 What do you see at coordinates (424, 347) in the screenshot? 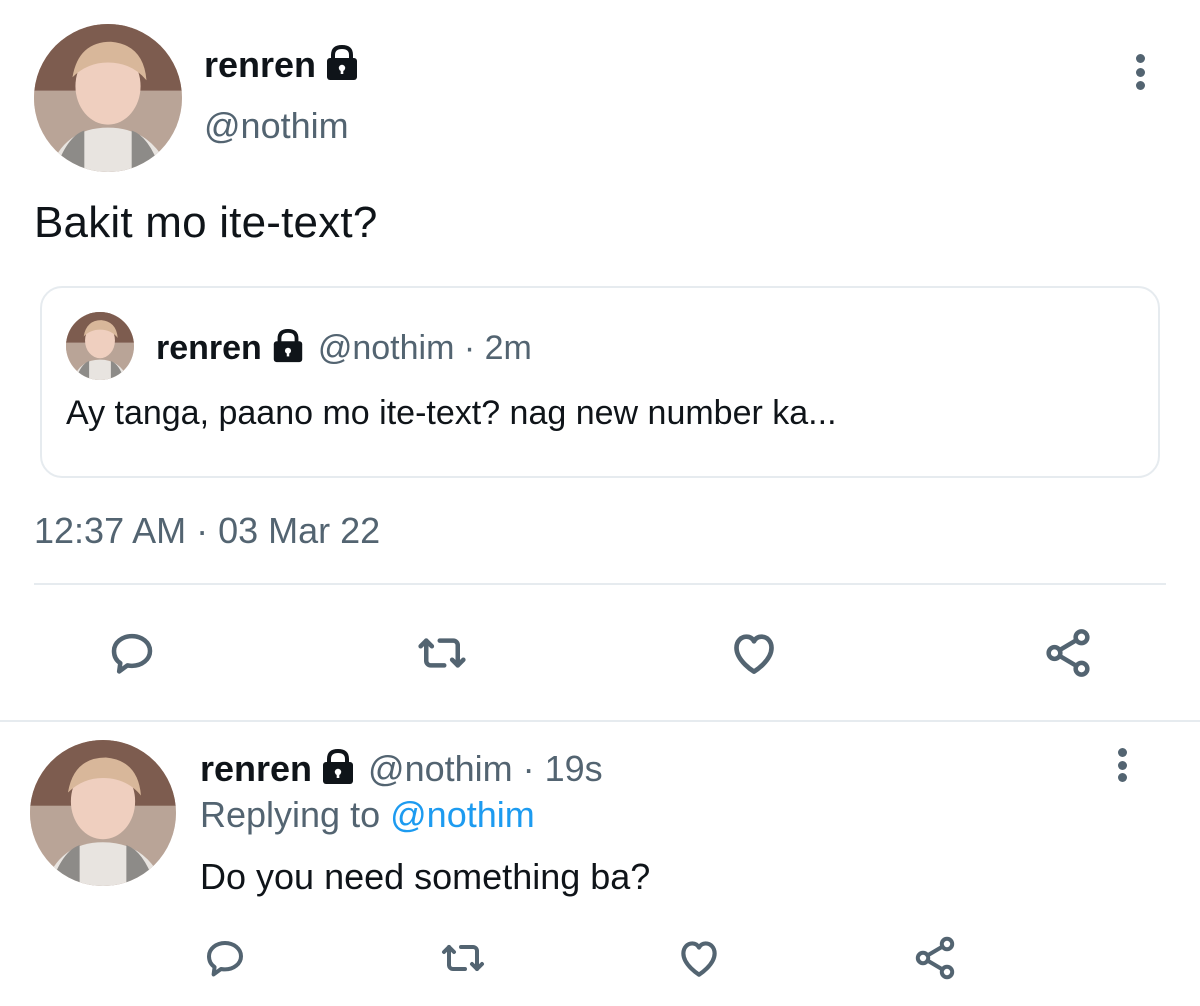
I see `handle-time: @nothim · 2m` at bounding box center [424, 347].